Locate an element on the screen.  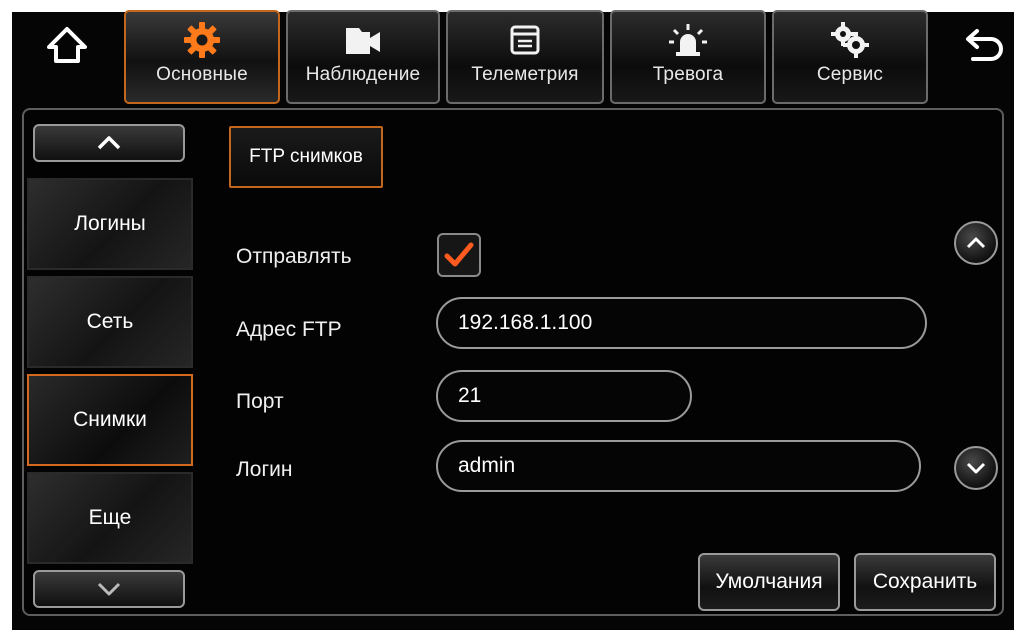
video-camera-icon is located at coordinates (363, 40).